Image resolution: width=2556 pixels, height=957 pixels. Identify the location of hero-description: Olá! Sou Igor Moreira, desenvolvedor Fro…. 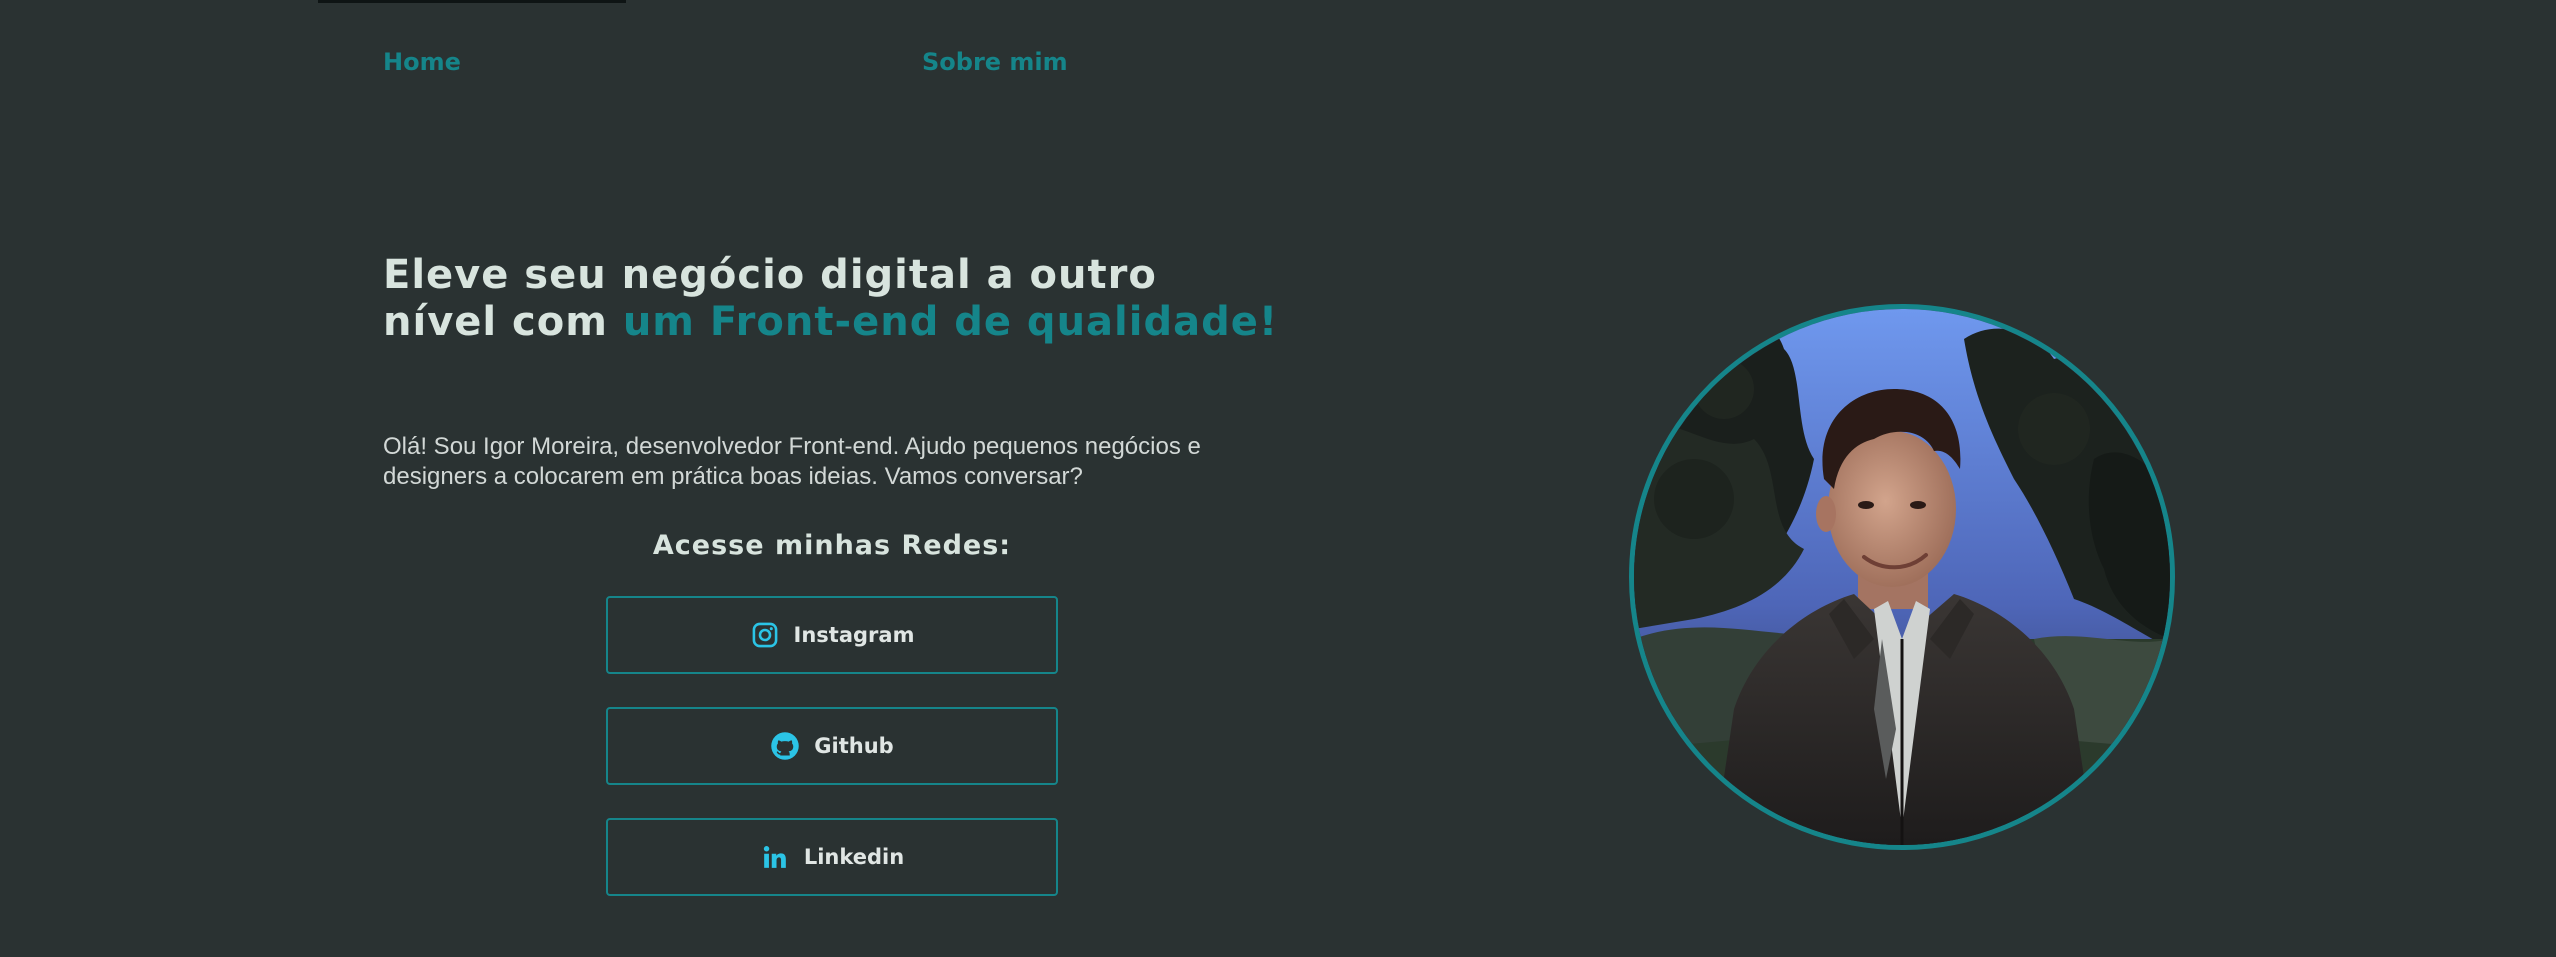
(792, 461).